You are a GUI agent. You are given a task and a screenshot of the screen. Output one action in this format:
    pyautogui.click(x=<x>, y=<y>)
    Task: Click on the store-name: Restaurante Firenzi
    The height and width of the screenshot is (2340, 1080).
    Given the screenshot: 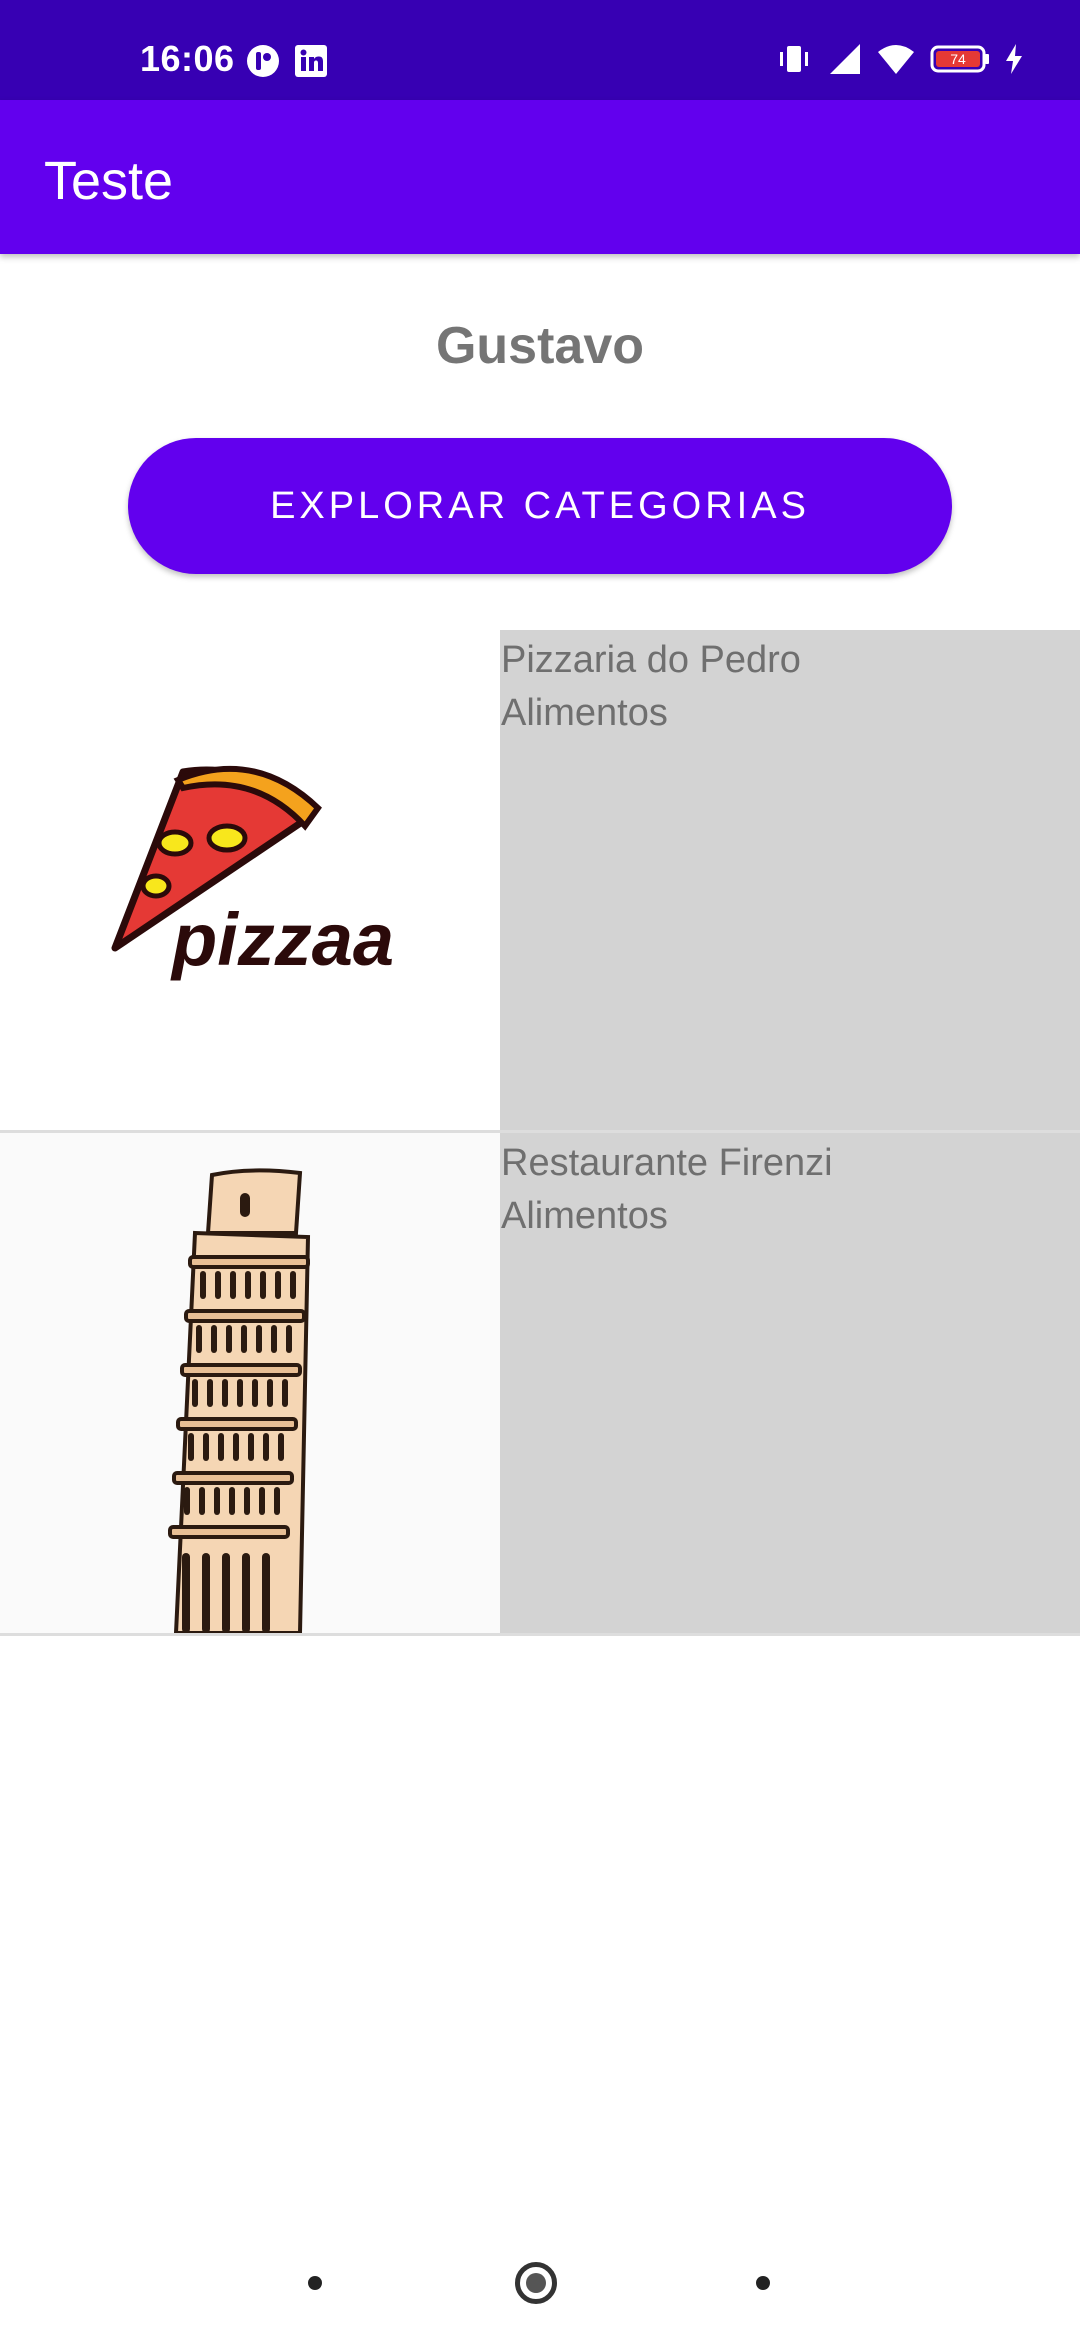 What is the action you would take?
    pyautogui.click(x=667, y=1163)
    